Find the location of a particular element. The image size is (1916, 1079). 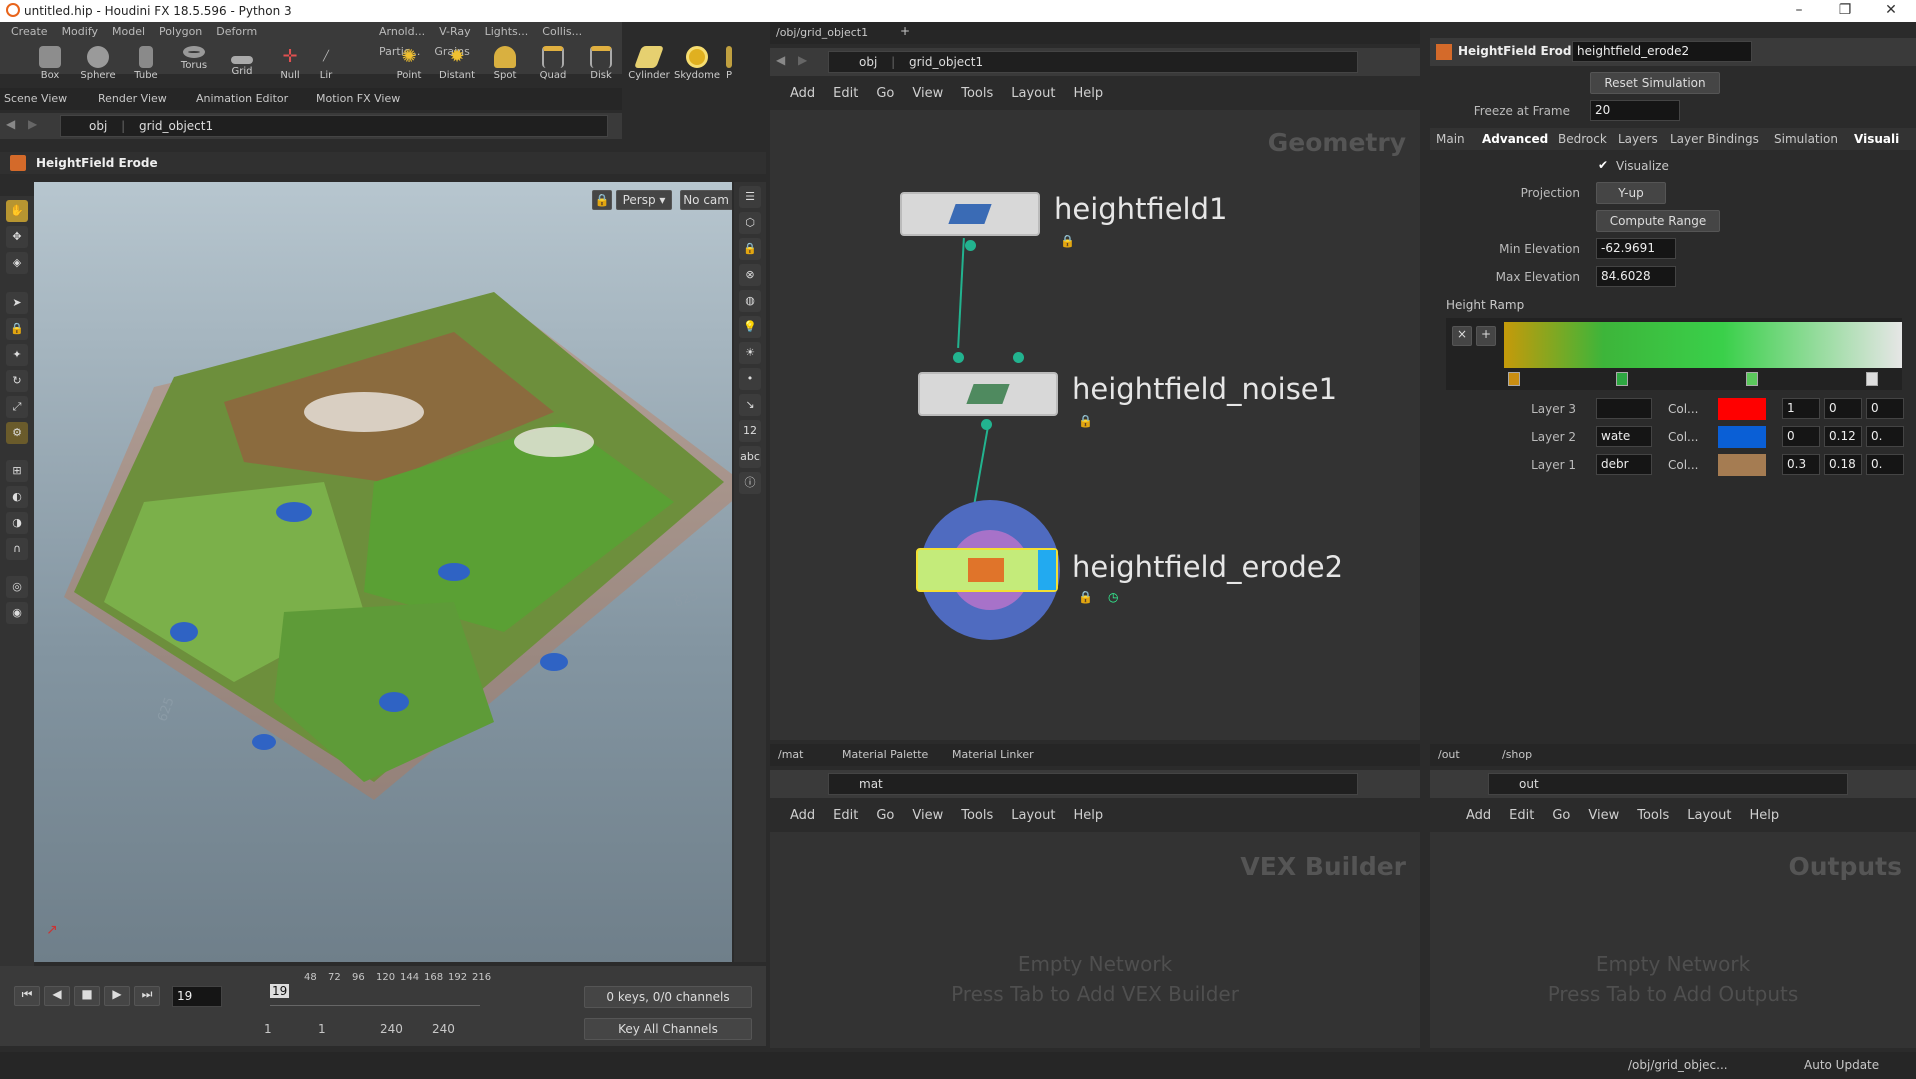

scale-icon: ⤢ is located at coordinates (17, 407).